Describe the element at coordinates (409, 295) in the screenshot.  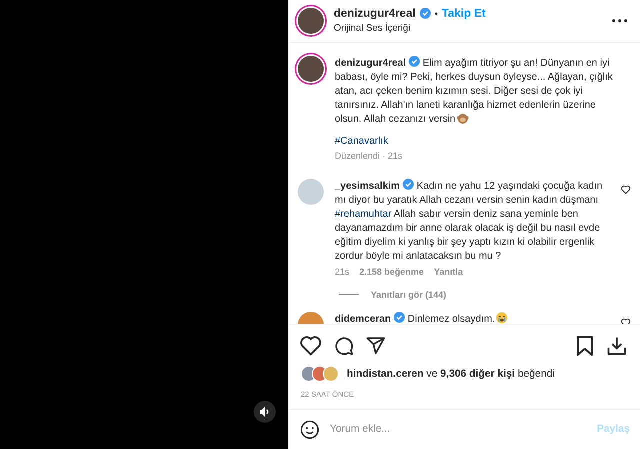
I see `view-replies-link: Yanıtları gör (144)` at that location.